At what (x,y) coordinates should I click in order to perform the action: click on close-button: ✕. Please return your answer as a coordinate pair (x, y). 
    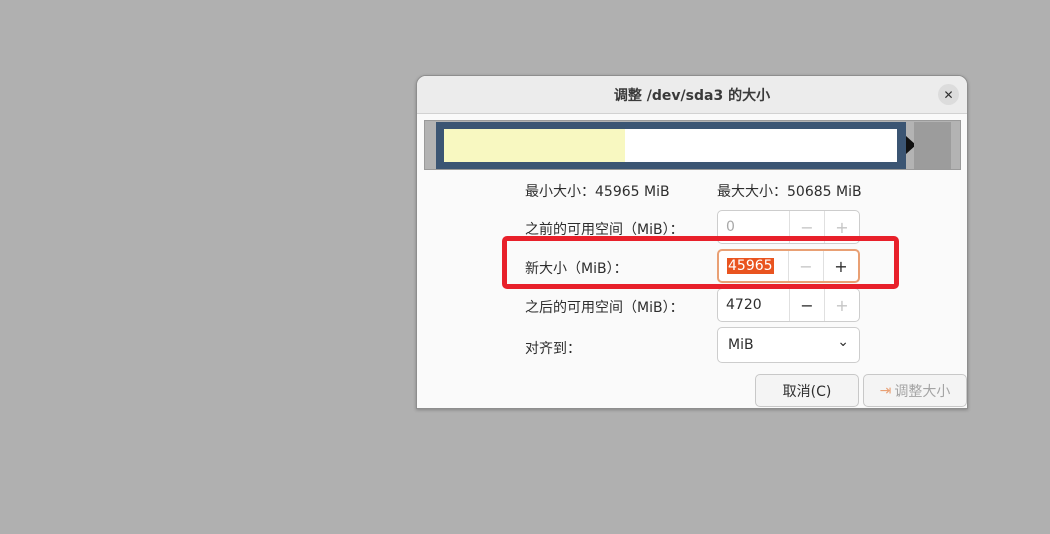
    Looking at the image, I should click on (948, 94).